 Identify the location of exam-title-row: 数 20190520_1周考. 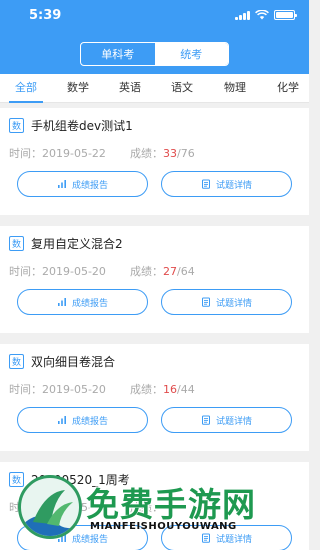
(69, 479).